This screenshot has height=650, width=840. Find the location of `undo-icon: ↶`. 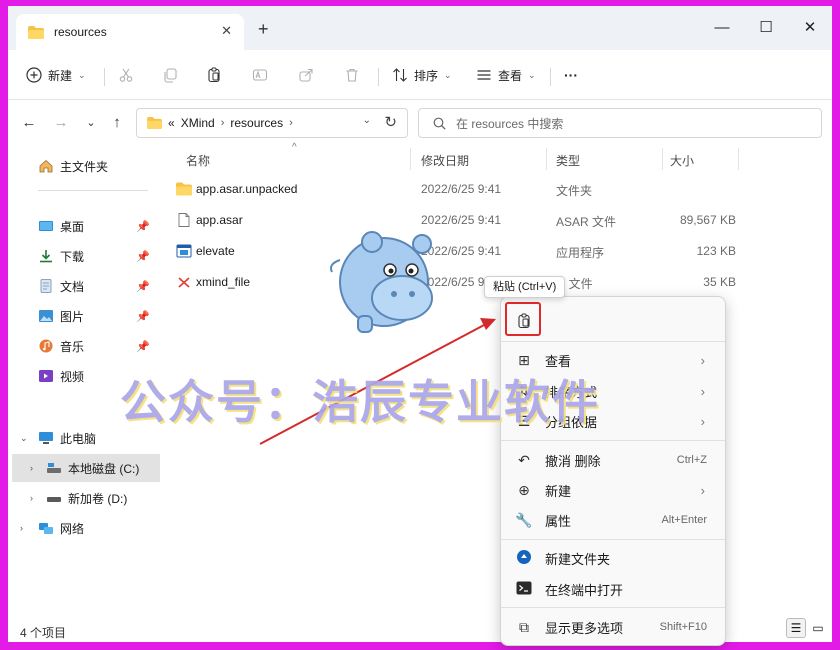

undo-icon: ↶ is located at coordinates (524, 459).